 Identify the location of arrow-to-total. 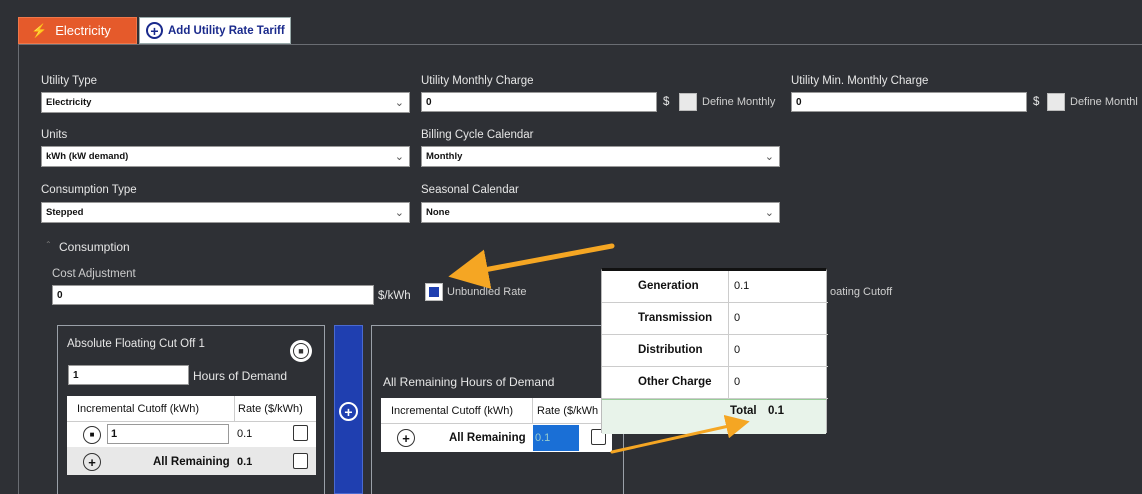
(680, 434).